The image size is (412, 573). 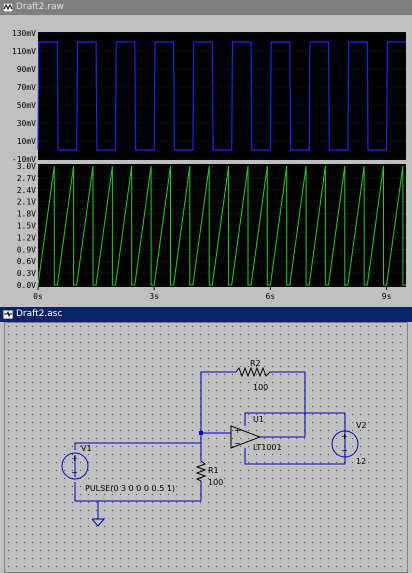 What do you see at coordinates (26, 105) in the screenshot?
I see `top-y-tick-label: 50mV` at bounding box center [26, 105].